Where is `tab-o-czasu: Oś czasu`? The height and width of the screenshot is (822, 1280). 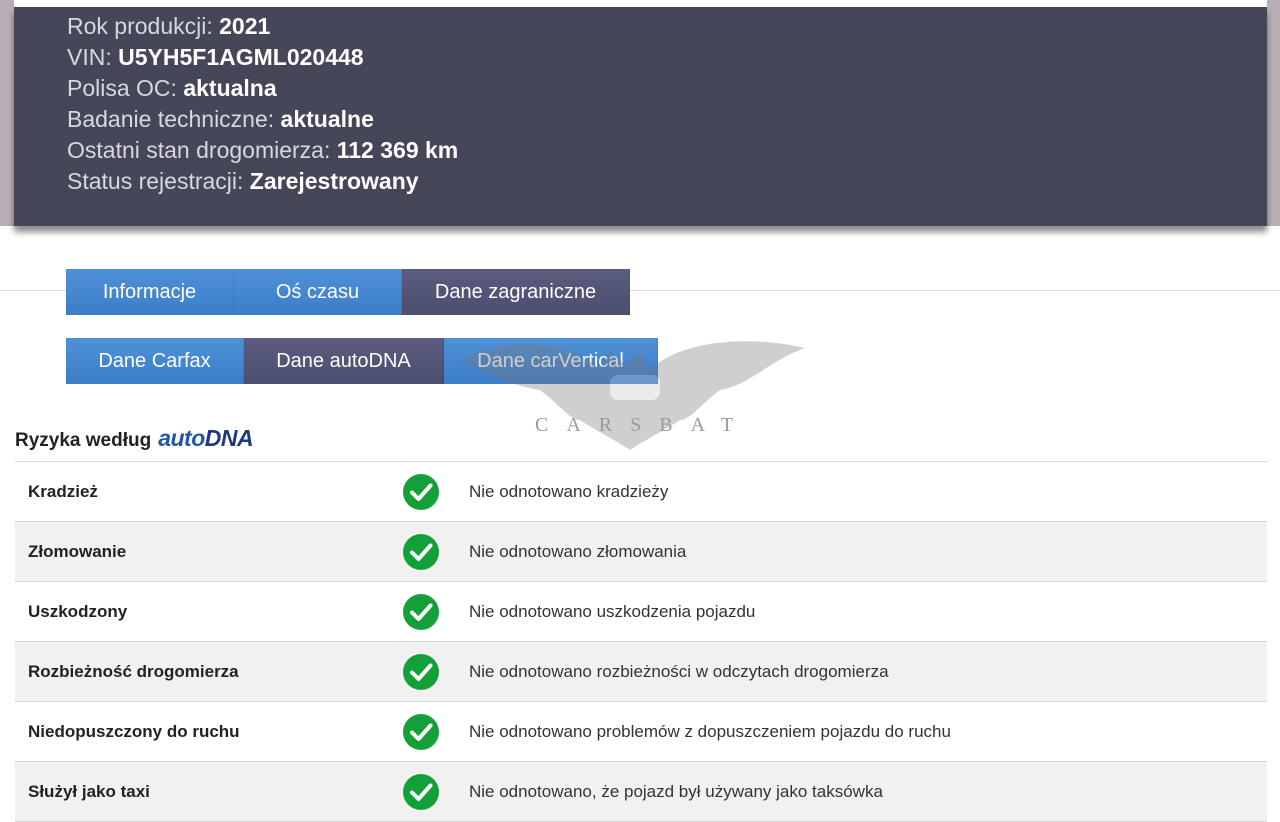 tab-o-czasu: Oś czasu is located at coordinates (318, 292).